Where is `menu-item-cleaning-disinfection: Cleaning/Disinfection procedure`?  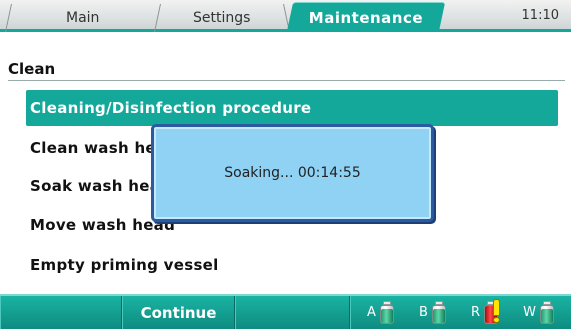 menu-item-cleaning-disinfection: Cleaning/Disinfection procedure is located at coordinates (292, 108).